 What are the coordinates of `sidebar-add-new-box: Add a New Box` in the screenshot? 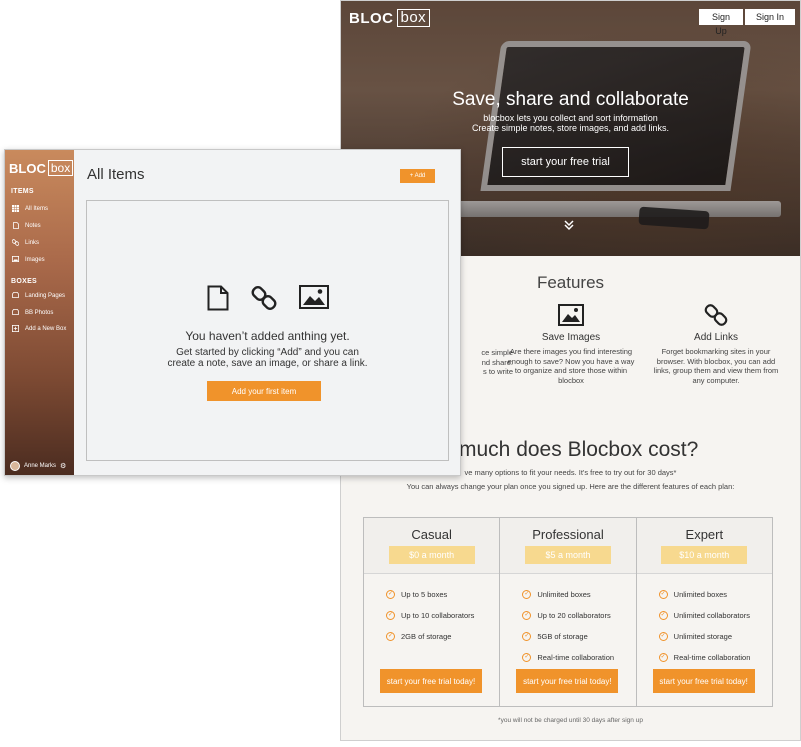 It's located at (38, 329).